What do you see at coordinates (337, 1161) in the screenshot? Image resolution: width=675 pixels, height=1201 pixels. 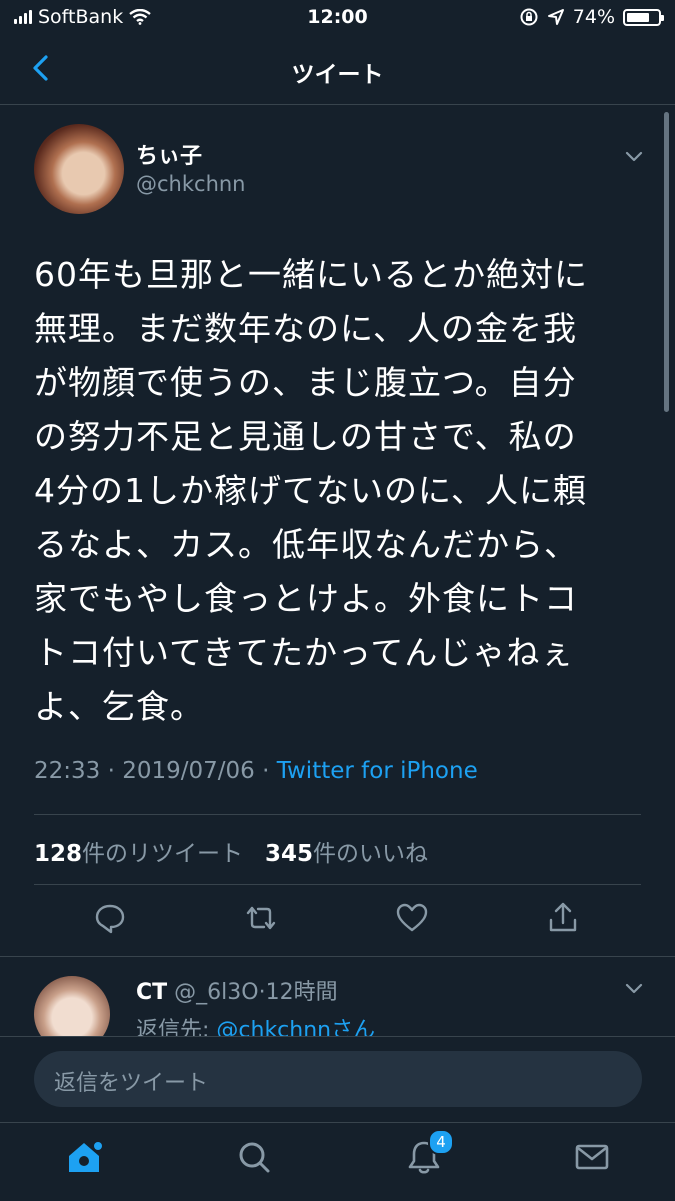 I see `tab-bar: 4` at bounding box center [337, 1161].